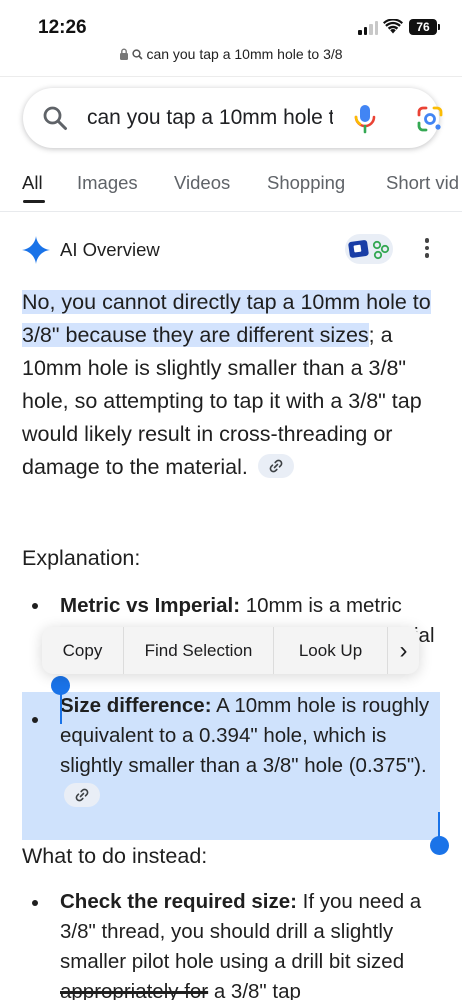 The image size is (462, 1000). What do you see at coordinates (427, 250) in the screenshot?
I see `more-options-icon` at bounding box center [427, 250].